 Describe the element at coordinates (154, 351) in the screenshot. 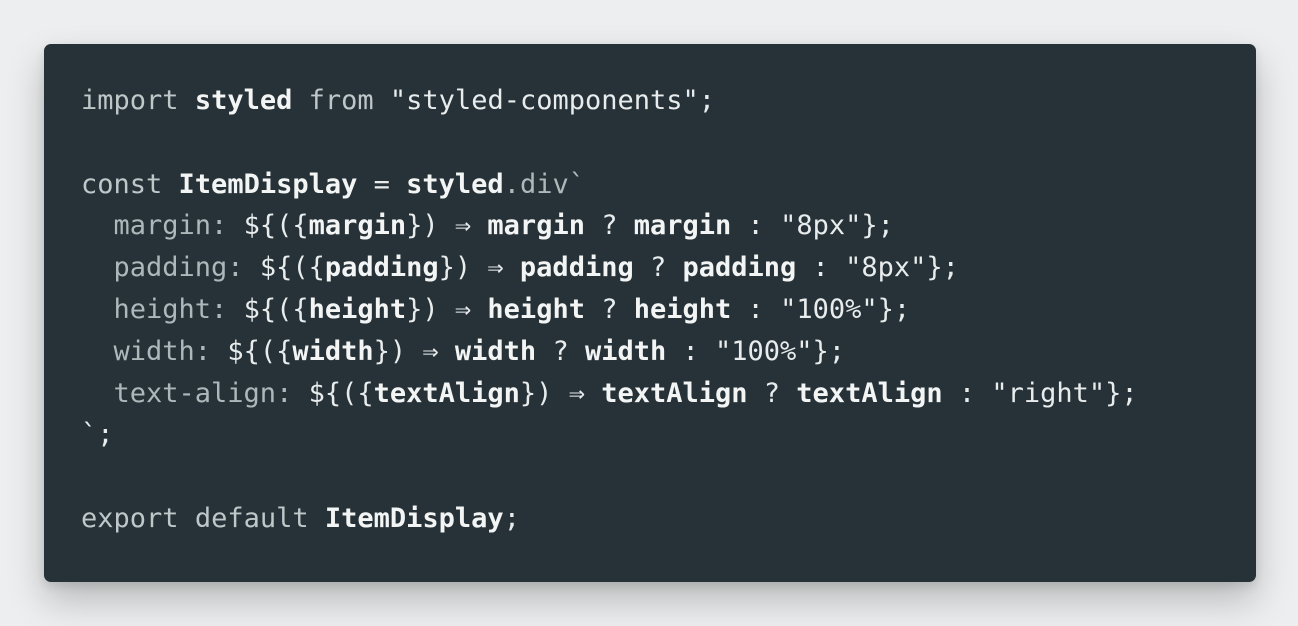

I see `code-token: width:` at that location.